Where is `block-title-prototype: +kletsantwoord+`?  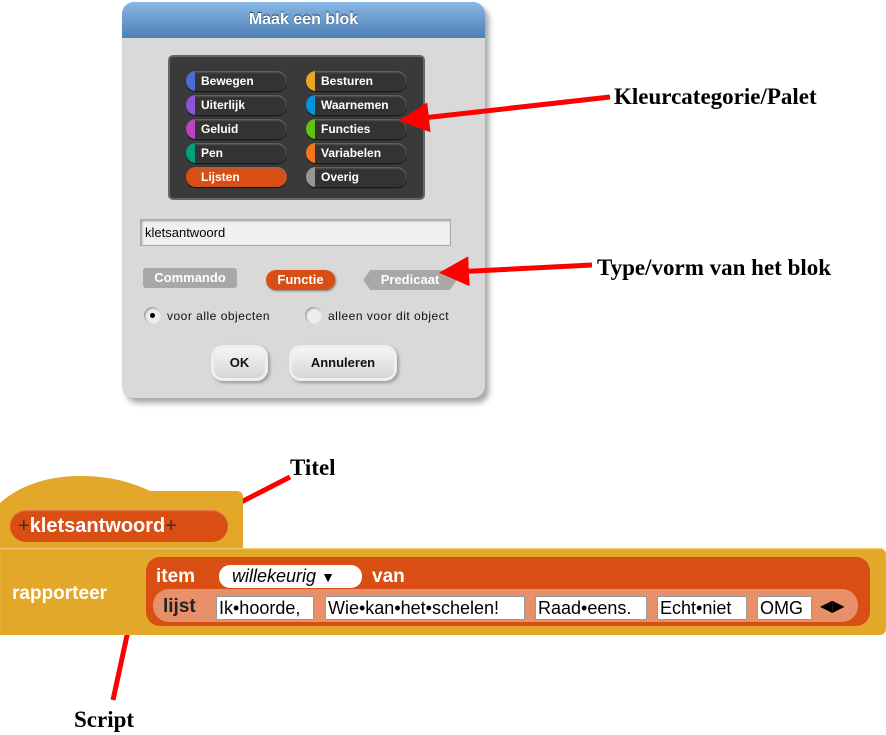
block-title-prototype: +kletsantwoord+ is located at coordinates (119, 526).